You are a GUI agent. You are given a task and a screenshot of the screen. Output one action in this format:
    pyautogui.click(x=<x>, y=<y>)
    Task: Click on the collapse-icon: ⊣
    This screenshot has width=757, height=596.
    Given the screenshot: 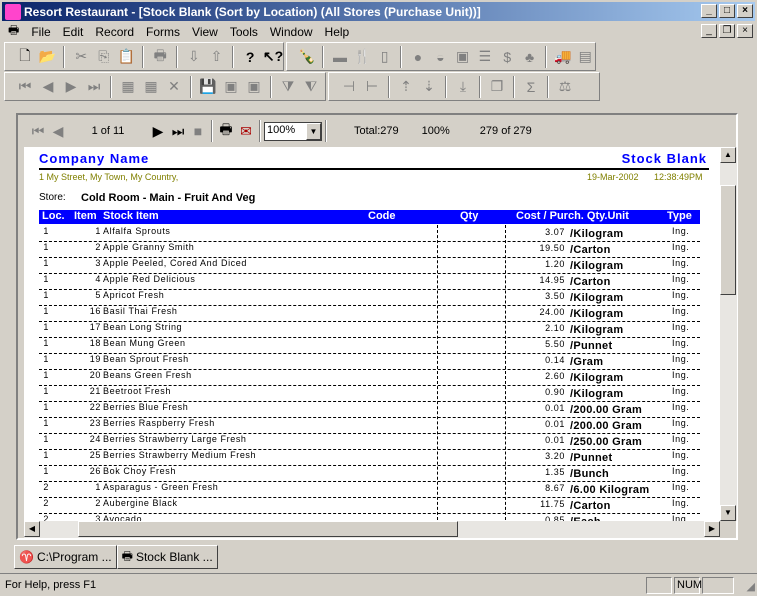 What is the action you would take?
    pyautogui.click(x=349, y=87)
    